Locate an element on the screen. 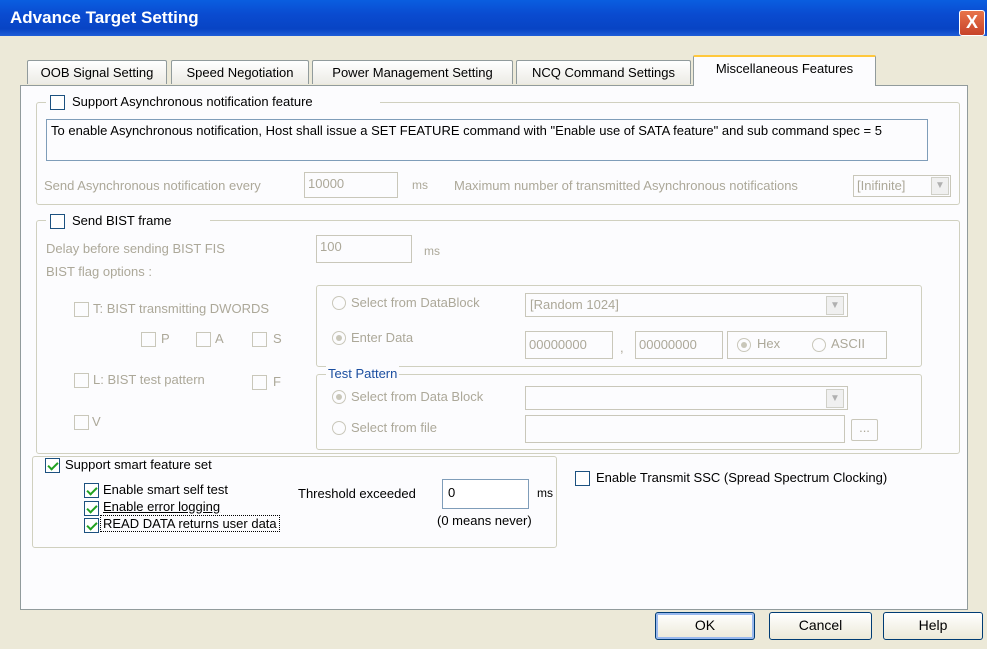 This screenshot has height=649, width=987. smart-label: Support smart feature set is located at coordinates (138, 464).